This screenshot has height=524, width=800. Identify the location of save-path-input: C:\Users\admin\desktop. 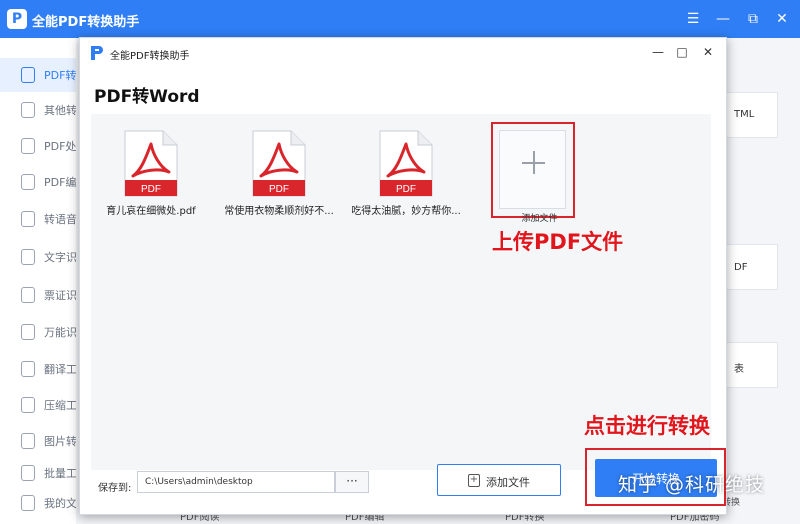
(236, 482).